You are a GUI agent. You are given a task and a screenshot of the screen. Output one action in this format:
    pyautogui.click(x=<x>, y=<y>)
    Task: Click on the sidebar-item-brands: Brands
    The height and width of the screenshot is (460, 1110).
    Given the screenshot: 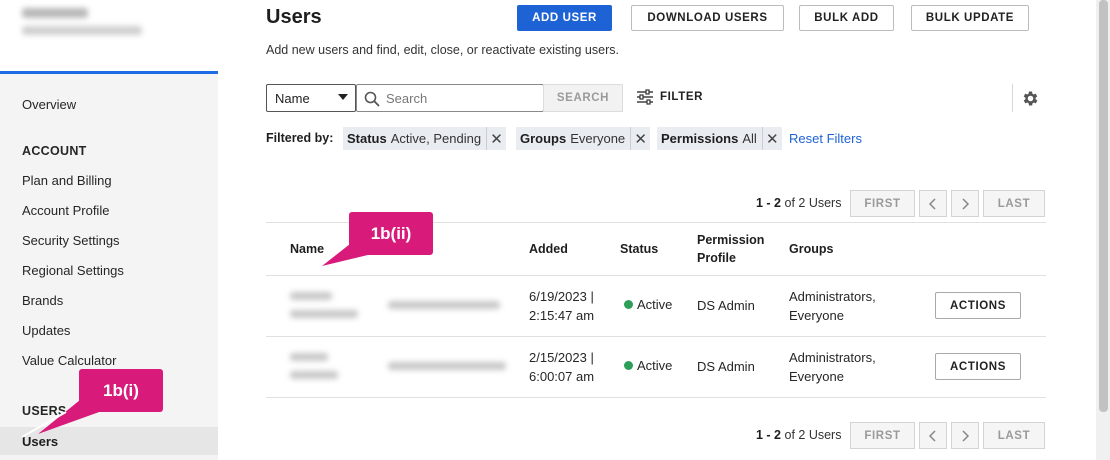 What is the action you would take?
    pyautogui.click(x=42, y=300)
    